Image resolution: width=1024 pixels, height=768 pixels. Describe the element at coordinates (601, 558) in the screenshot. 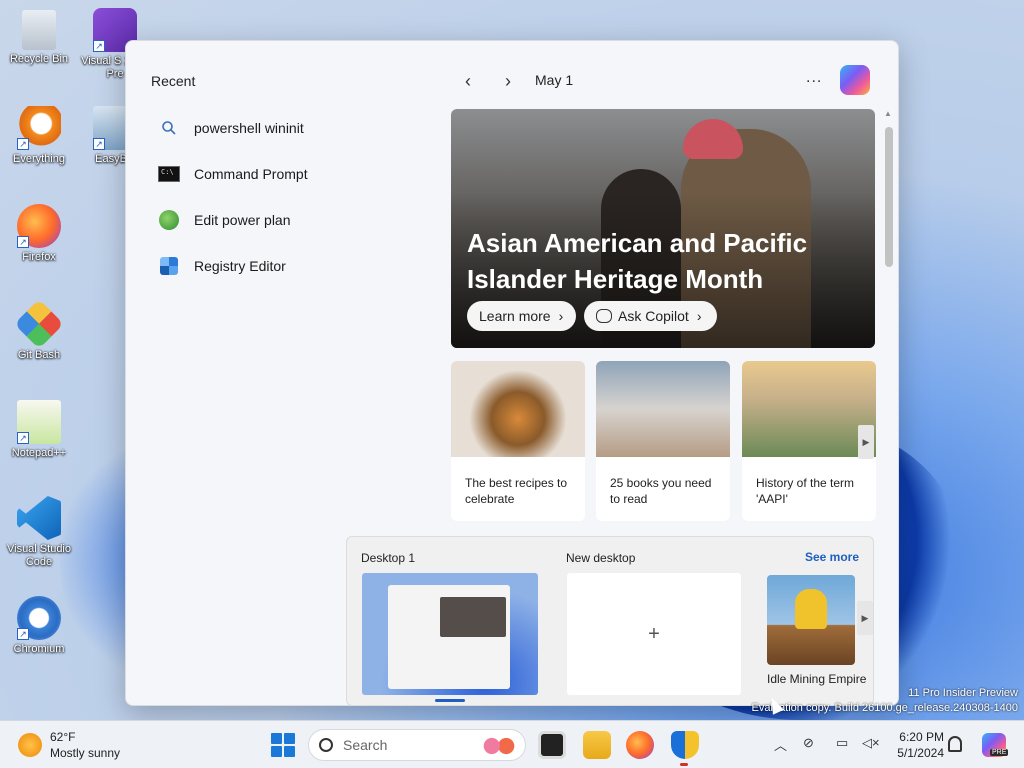

I see `new-desktop-label: New desktop` at that location.